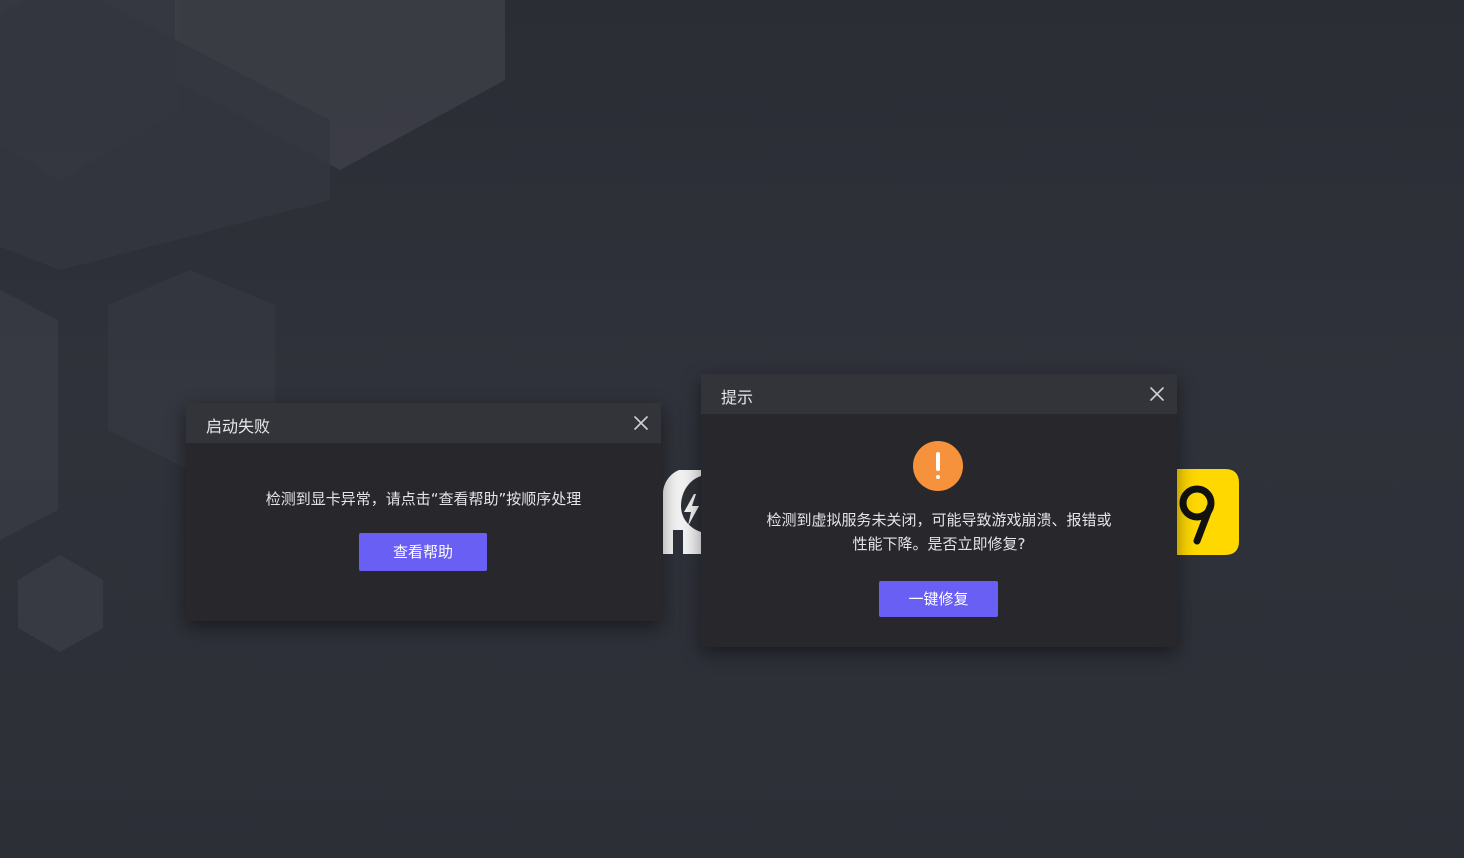  What do you see at coordinates (238, 426) in the screenshot?
I see `dialog-title: 启动失败` at bounding box center [238, 426].